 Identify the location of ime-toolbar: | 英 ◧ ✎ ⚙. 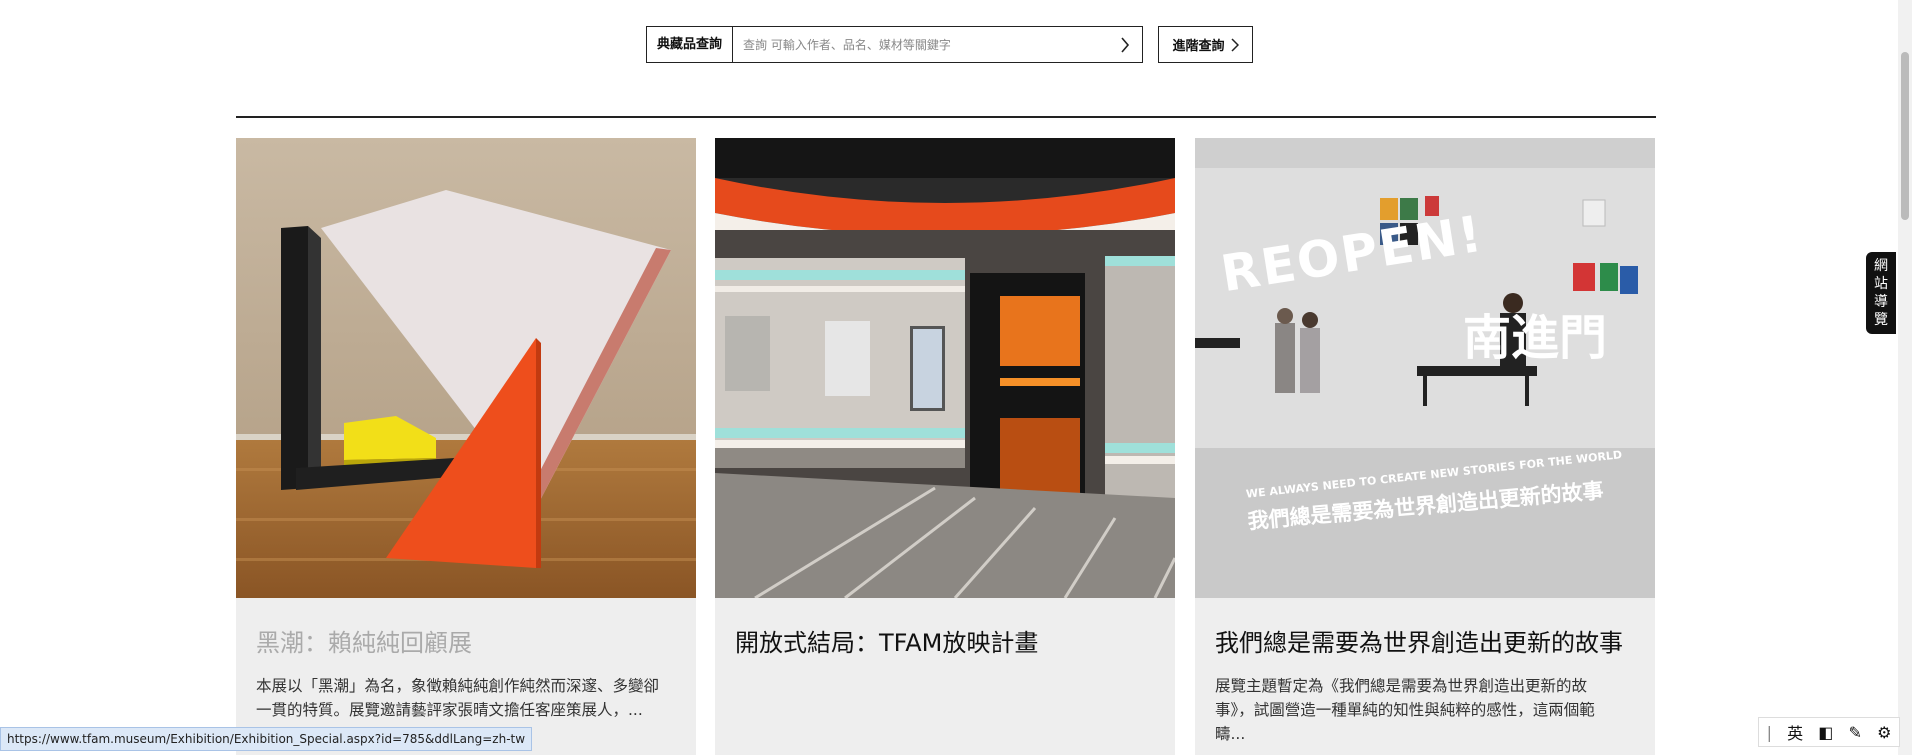
(1829, 732).